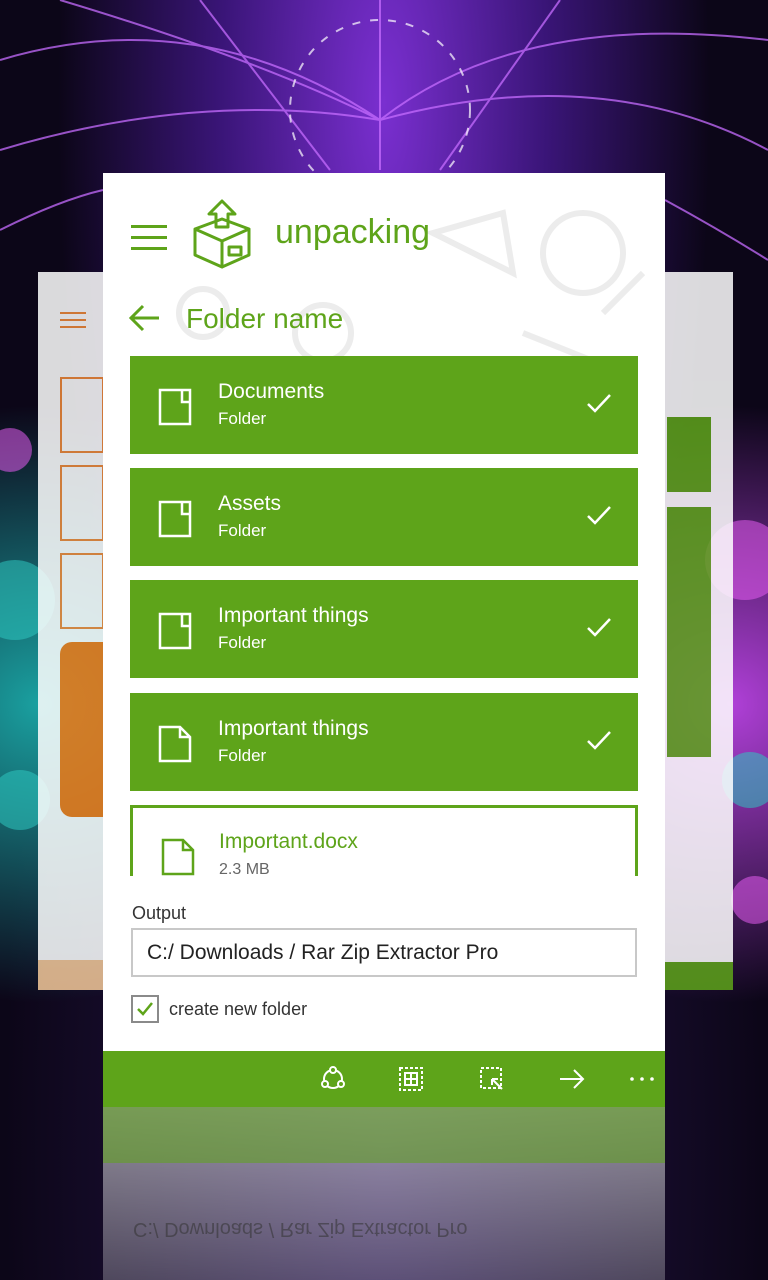 Image resolution: width=768 pixels, height=1280 pixels. Describe the element at coordinates (411, 1079) in the screenshot. I see `select-all-icon` at that location.